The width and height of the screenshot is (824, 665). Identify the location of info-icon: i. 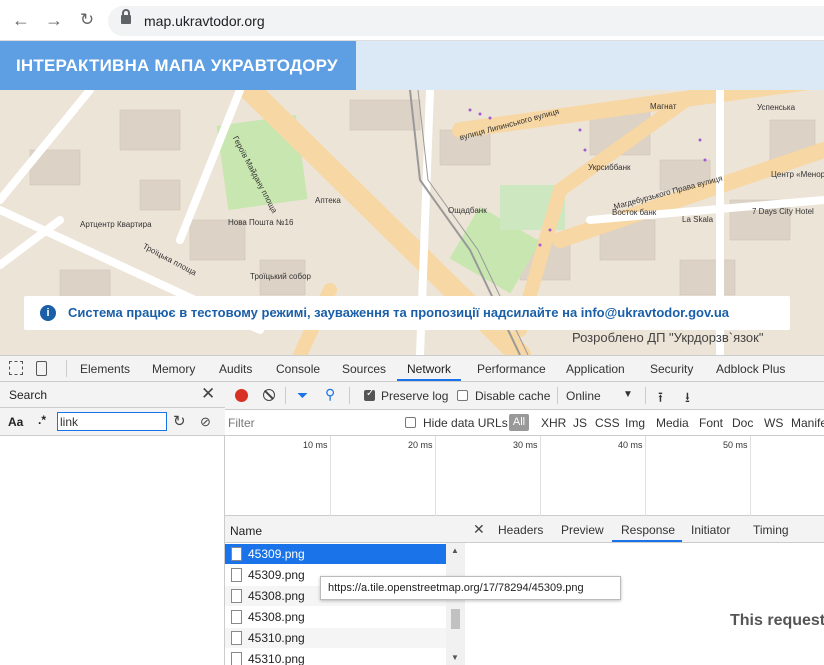
(48, 313).